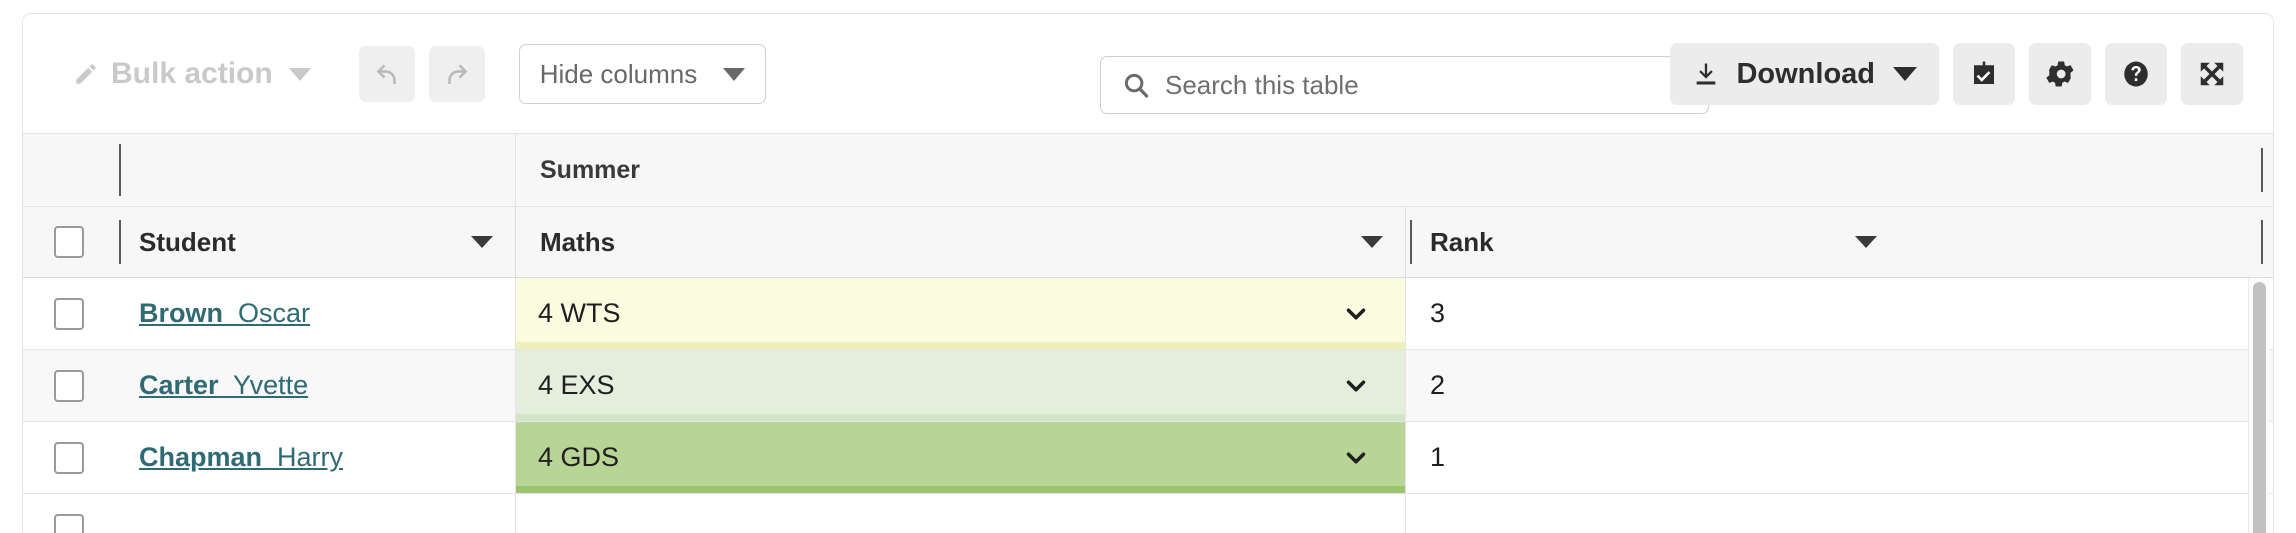 This screenshot has height=533, width=2296. Describe the element at coordinates (1839, 385) in the screenshot. I see `rank-cell: 2` at that location.